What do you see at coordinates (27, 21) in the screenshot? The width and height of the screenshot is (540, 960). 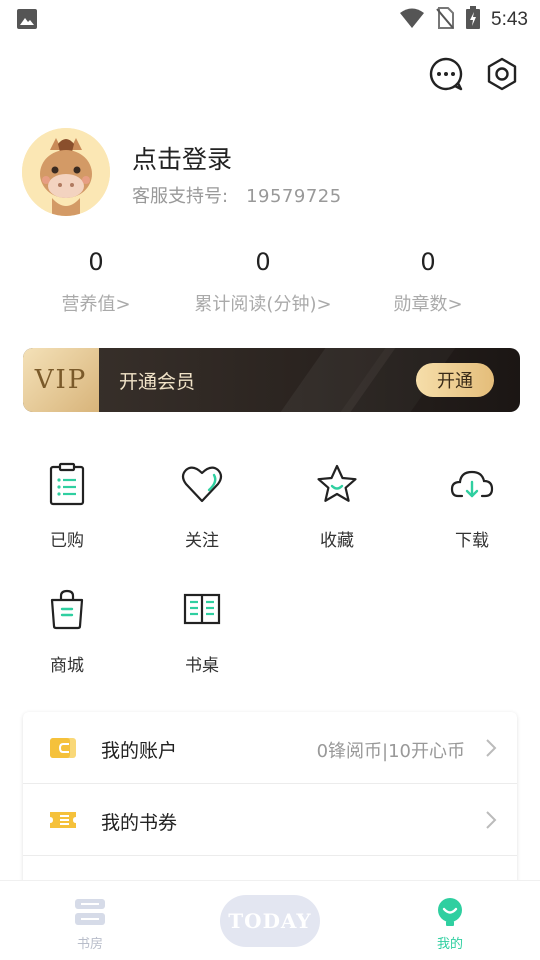 I see `image-notification-icon` at bounding box center [27, 21].